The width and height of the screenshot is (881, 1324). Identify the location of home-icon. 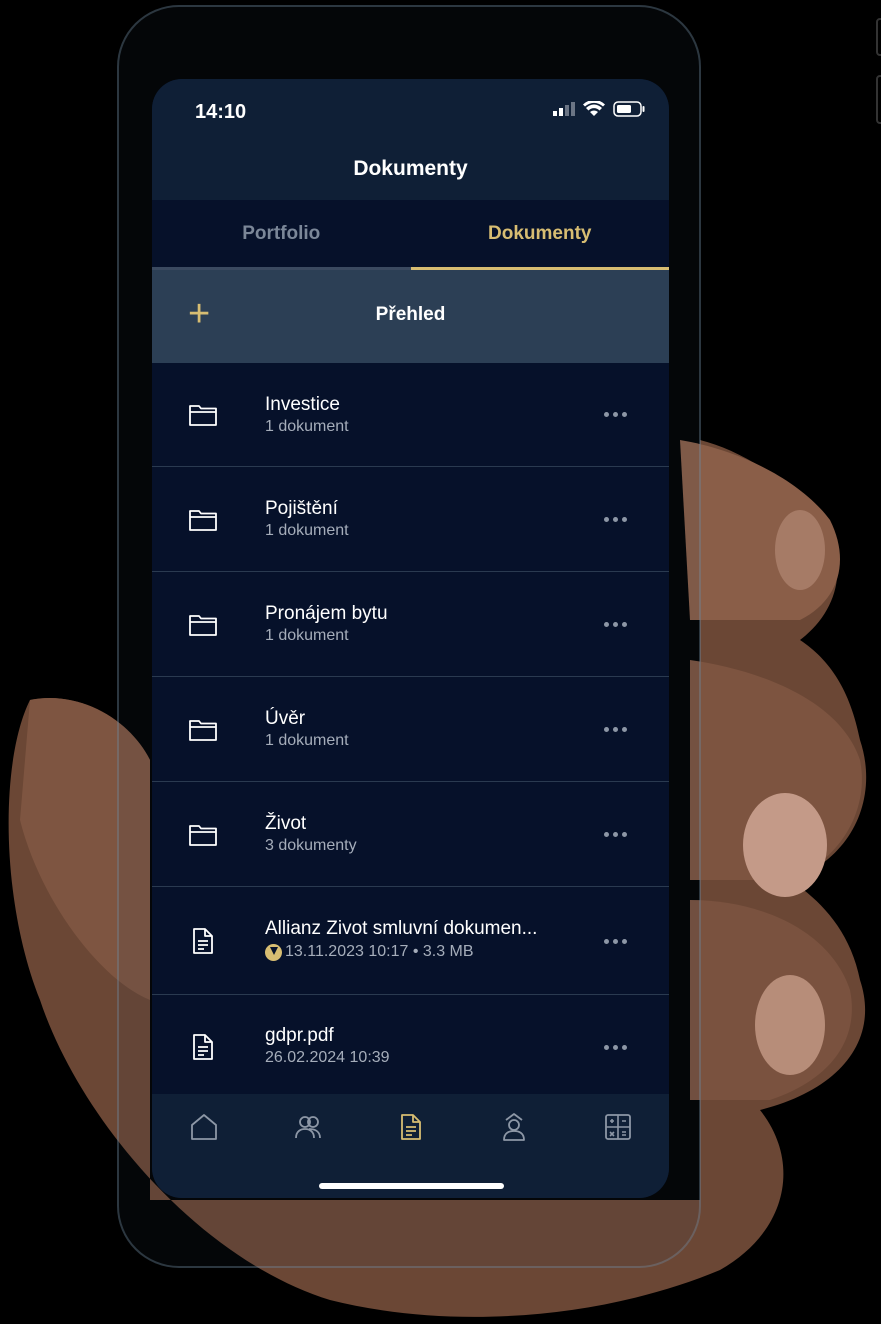
(204, 1127).